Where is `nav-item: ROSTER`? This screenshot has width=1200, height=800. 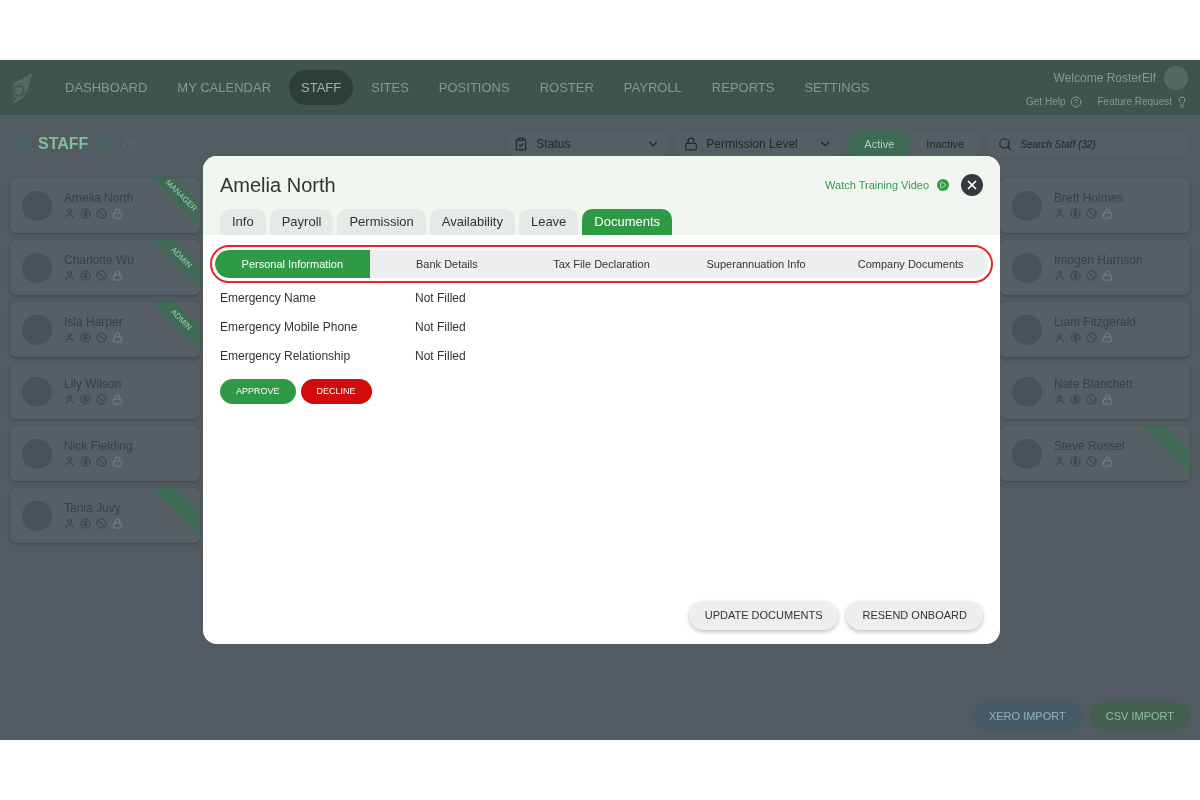 nav-item: ROSTER is located at coordinates (566, 87).